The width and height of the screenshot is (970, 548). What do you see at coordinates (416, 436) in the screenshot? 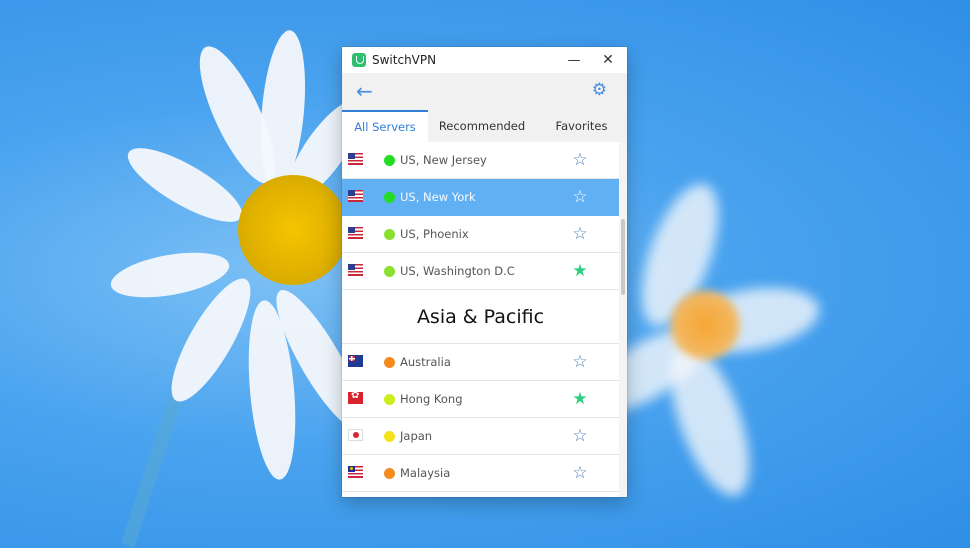
I see `server-name: Japan` at bounding box center [416, 436].